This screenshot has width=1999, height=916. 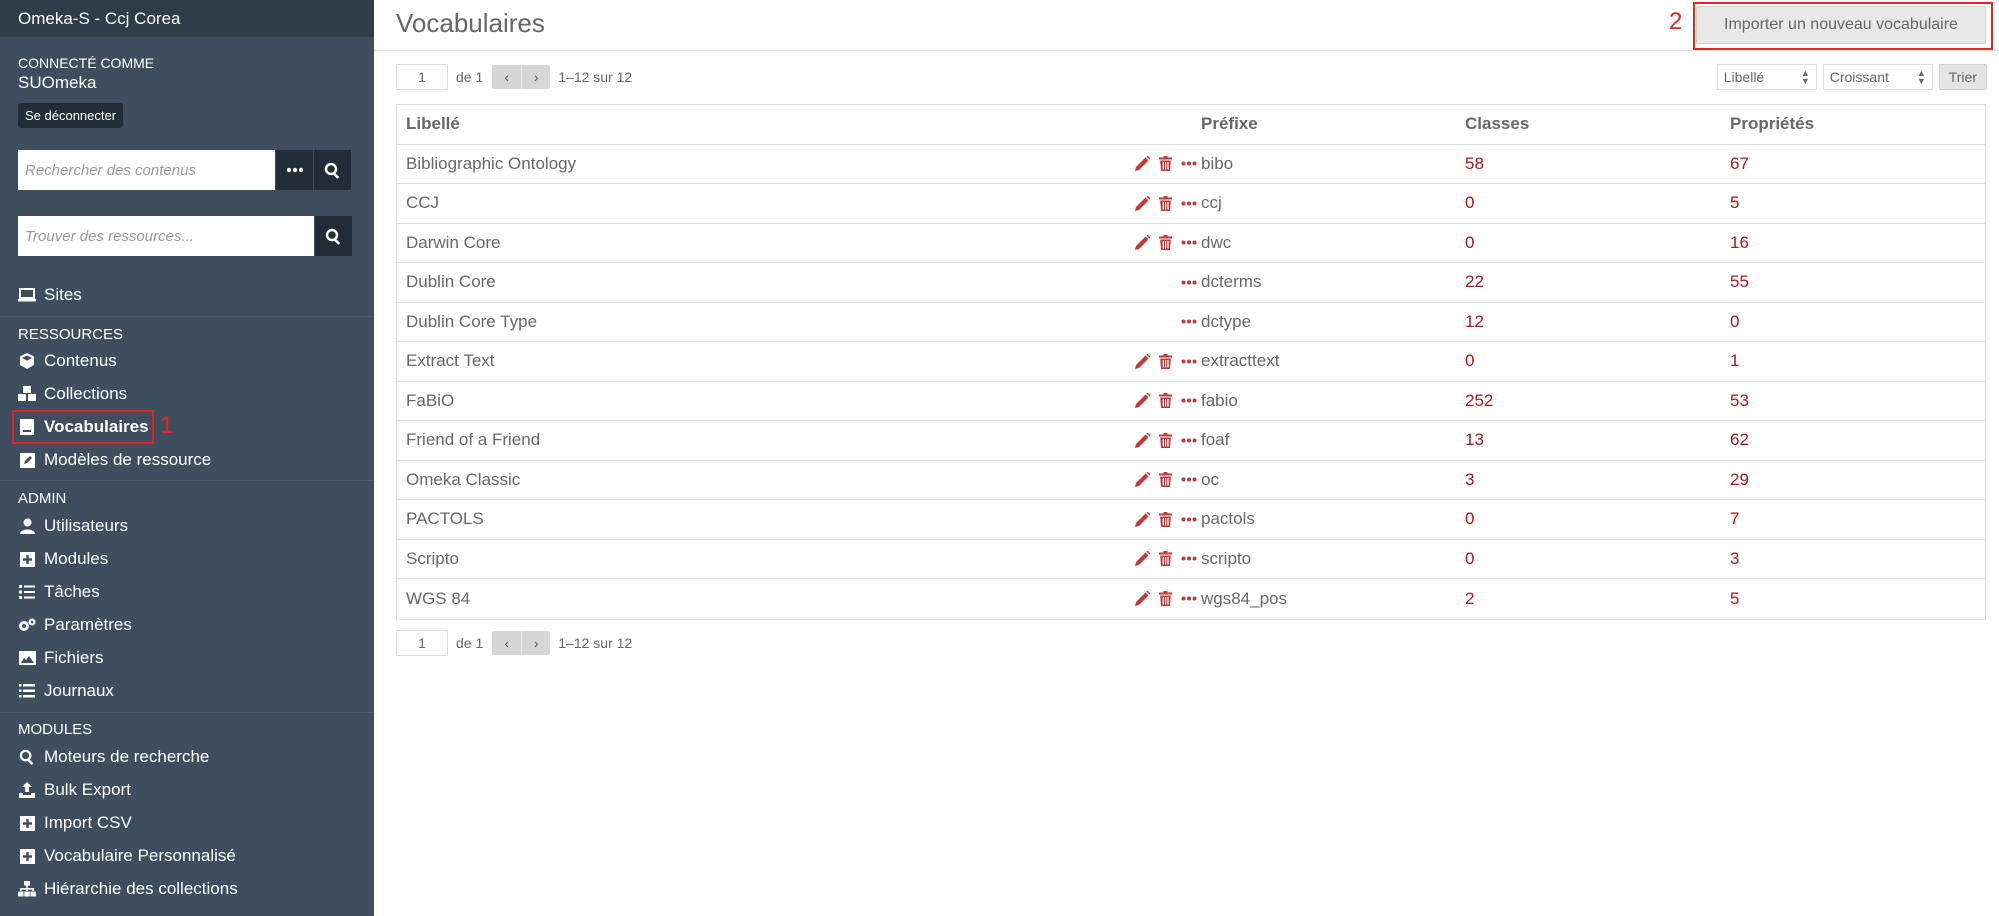 I want to click on sort-button: Trier, so click(x=1962, y=77).